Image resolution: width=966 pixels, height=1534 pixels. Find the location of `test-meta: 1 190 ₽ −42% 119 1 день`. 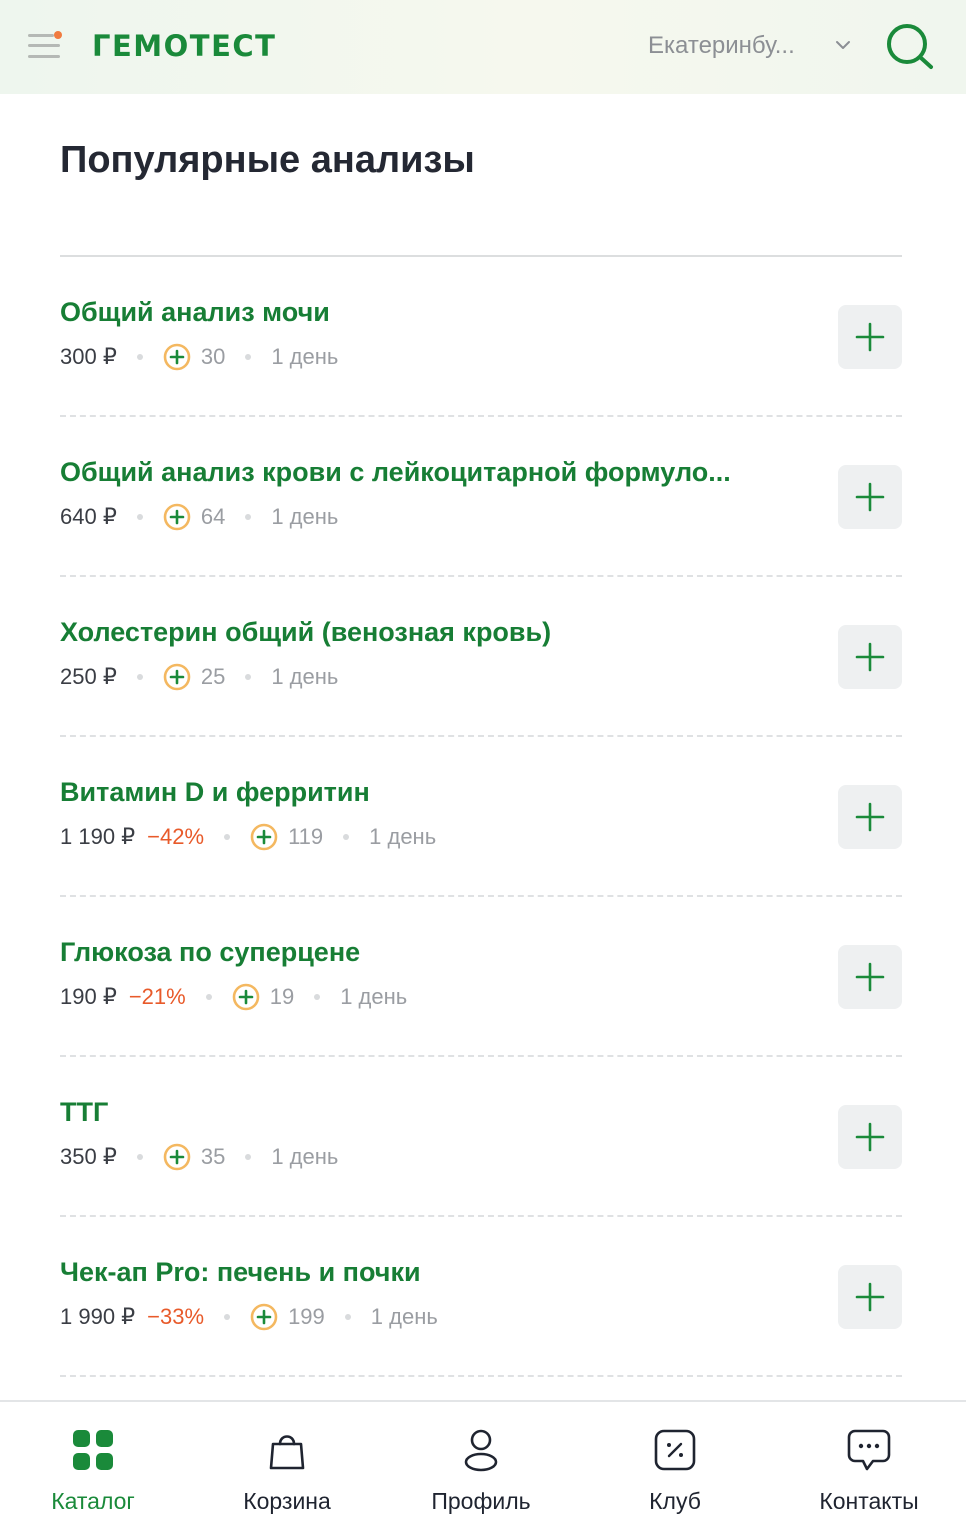

test-meta: 1 190 ₽ −42% 119 1 день is located at coordinates (248, 837).